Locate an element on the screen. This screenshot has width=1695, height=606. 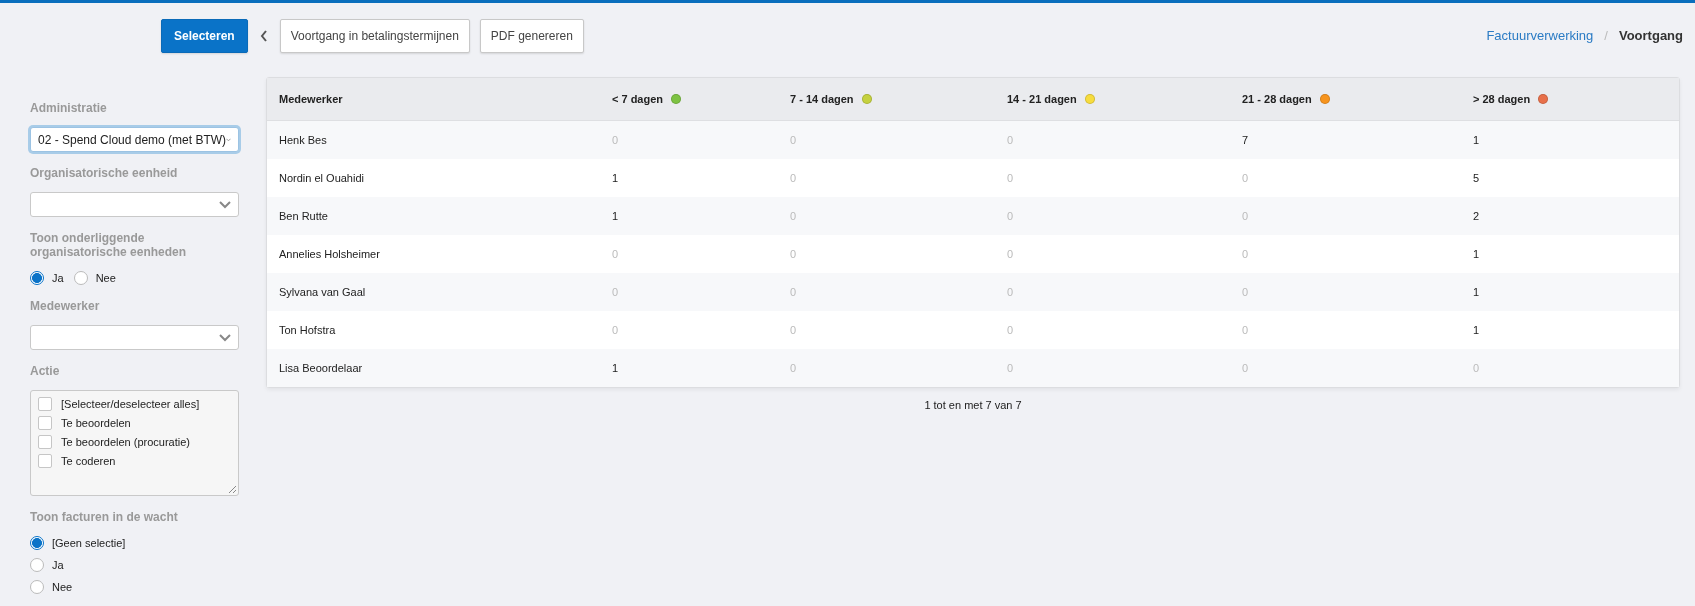
table-cell-text: 7 is located at coordinates (1245, 140).